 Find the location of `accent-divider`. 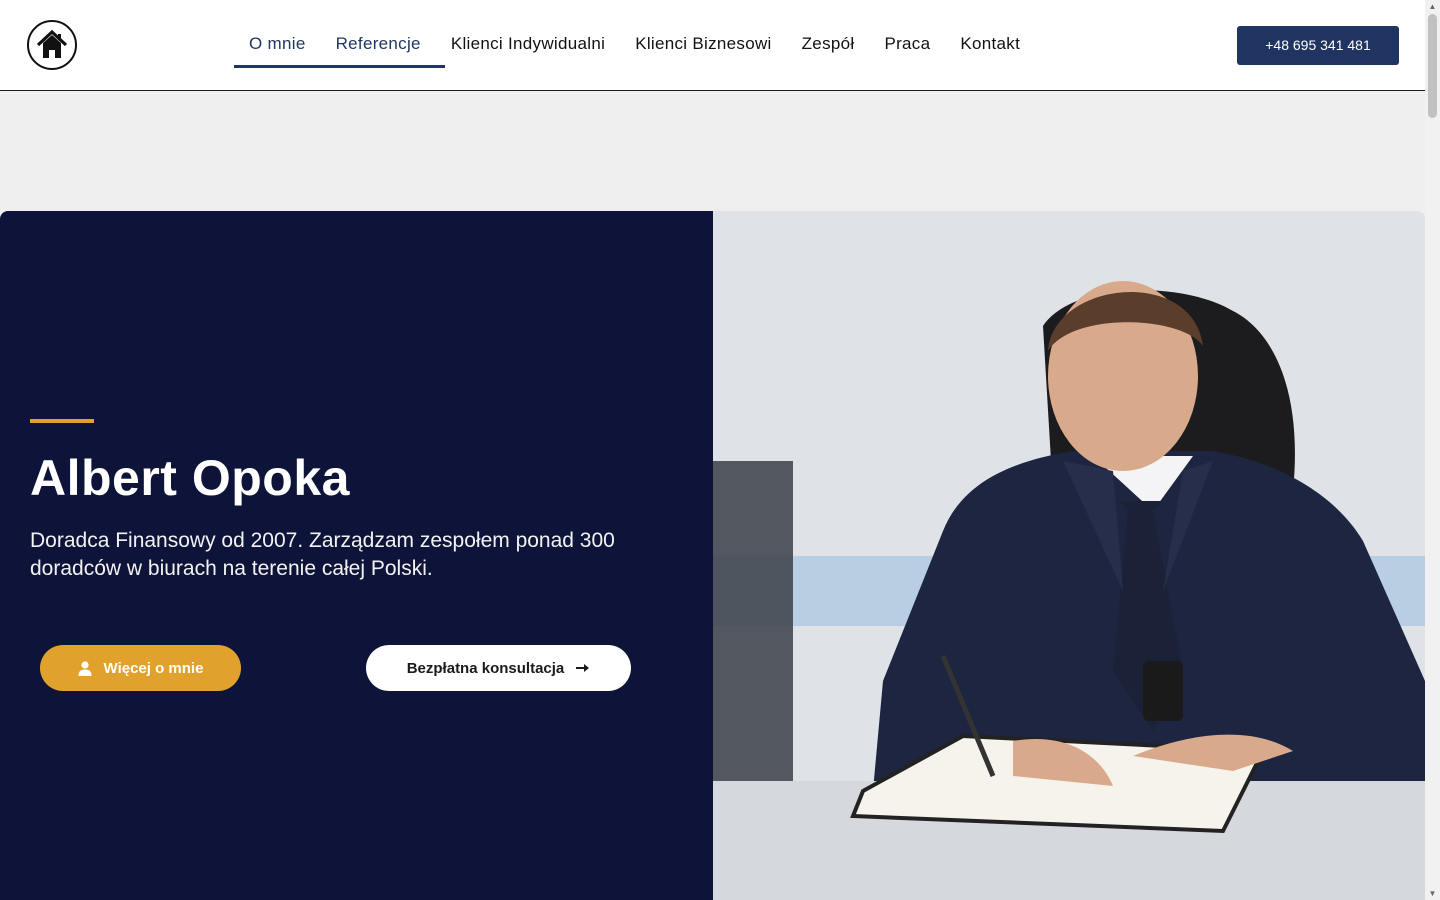

accent-divider is located at coordinates (62, 421).